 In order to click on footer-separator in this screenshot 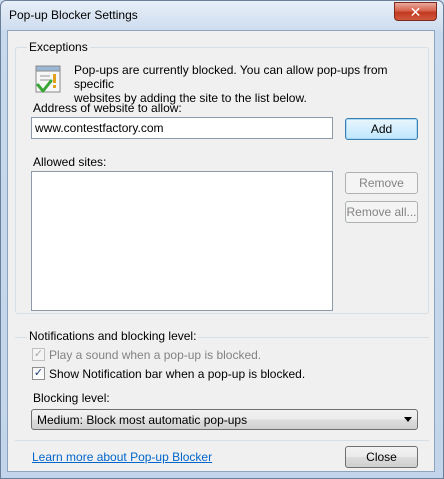, I will do `click(222, 440)`.